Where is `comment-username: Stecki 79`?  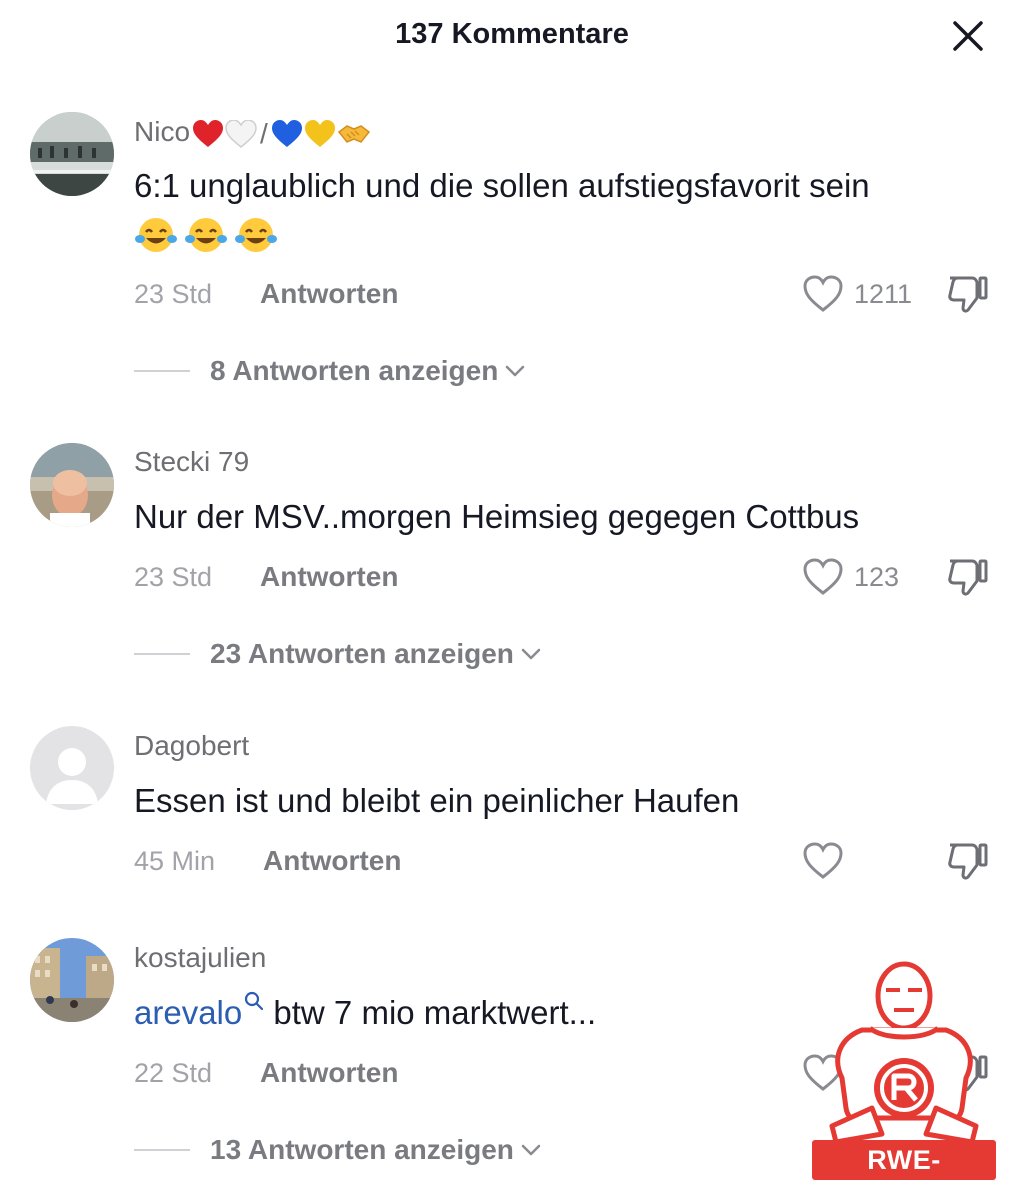 comment-username: Stecki 79 is located at coordinates (191, 462).